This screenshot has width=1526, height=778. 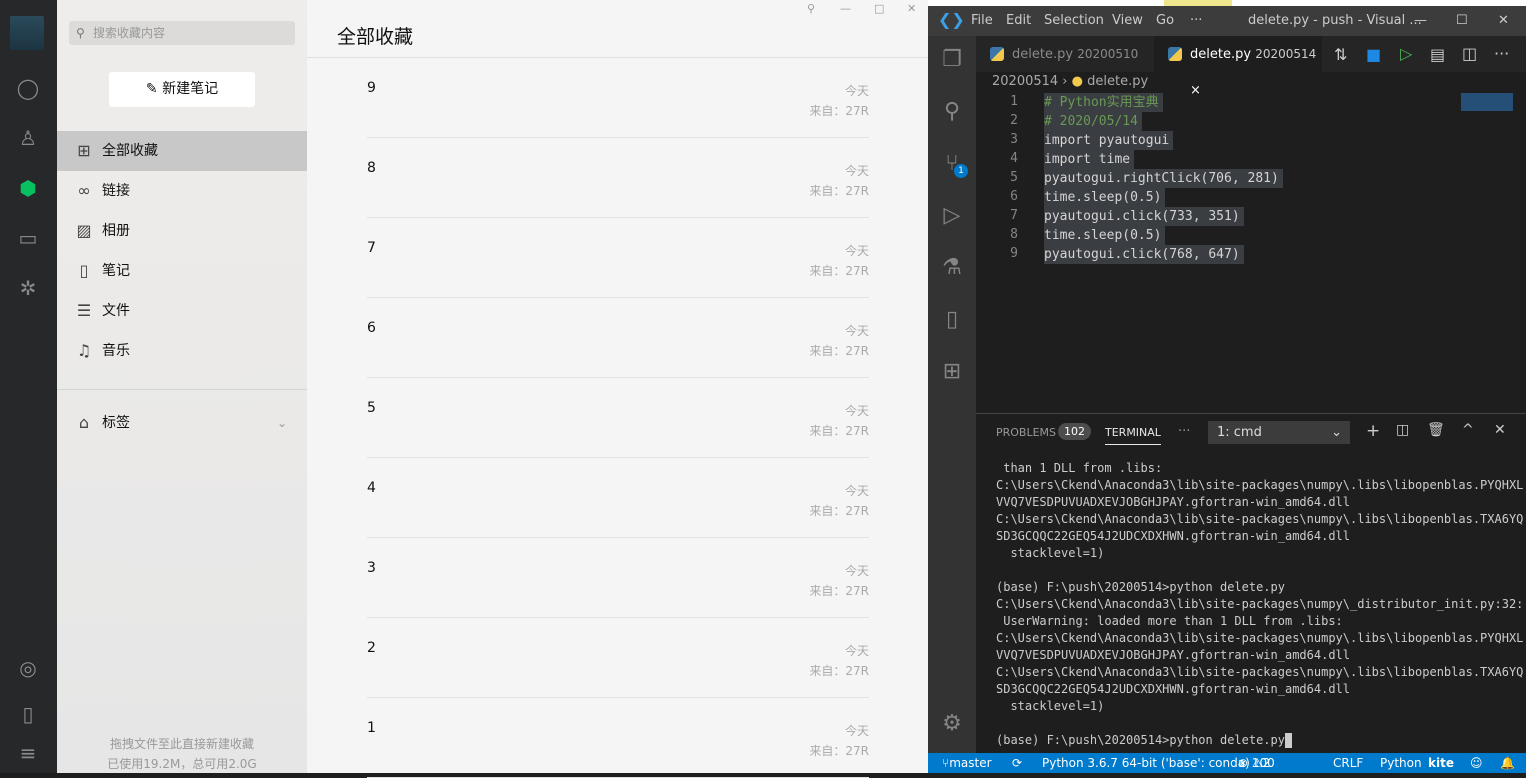 What do you see at coordinates (1093, 121) in the screenshot?
I see `code-line: # 2020/05/14` at bounding box center [1093, 121].